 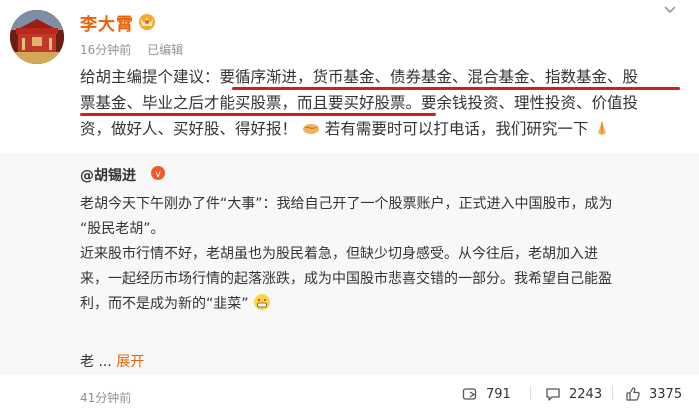 I want to click on comment-count: 2243, so click(x=586, y=394).